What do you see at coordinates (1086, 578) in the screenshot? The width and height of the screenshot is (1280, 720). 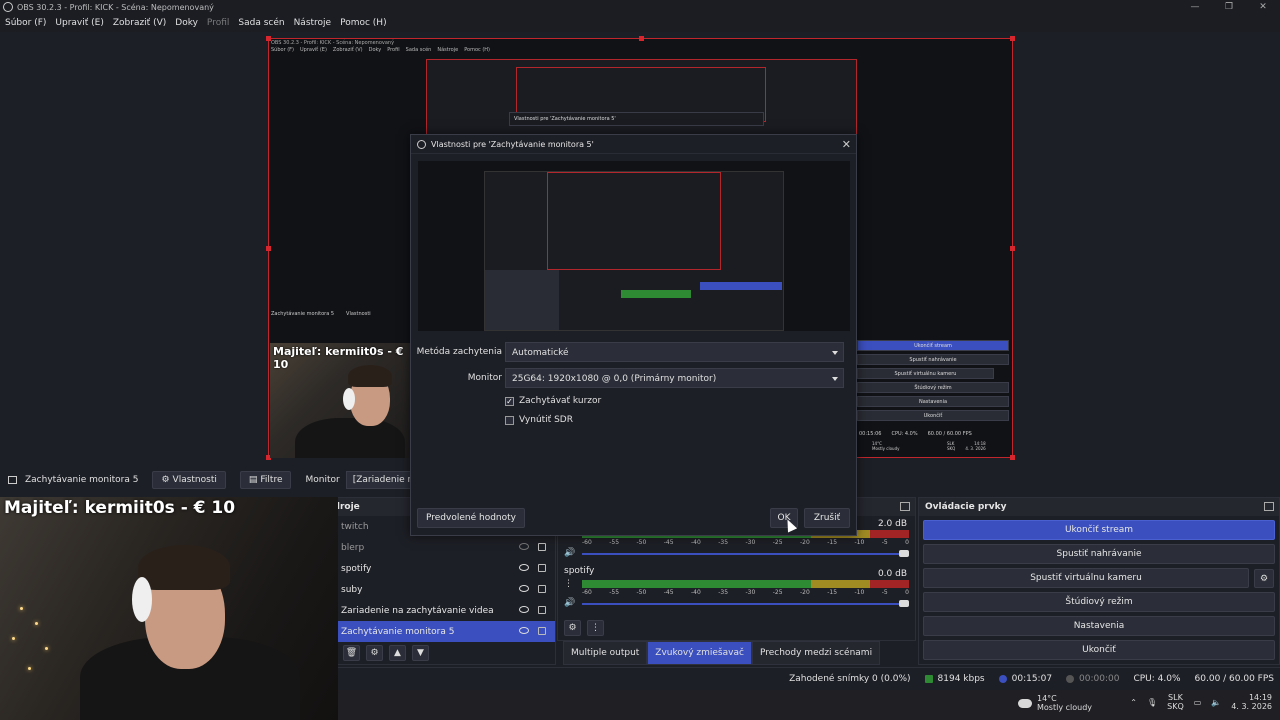 I see `start-virtual-camera-button: Spustiť virtuálnu kameru` at bounding box center [1086, 578].